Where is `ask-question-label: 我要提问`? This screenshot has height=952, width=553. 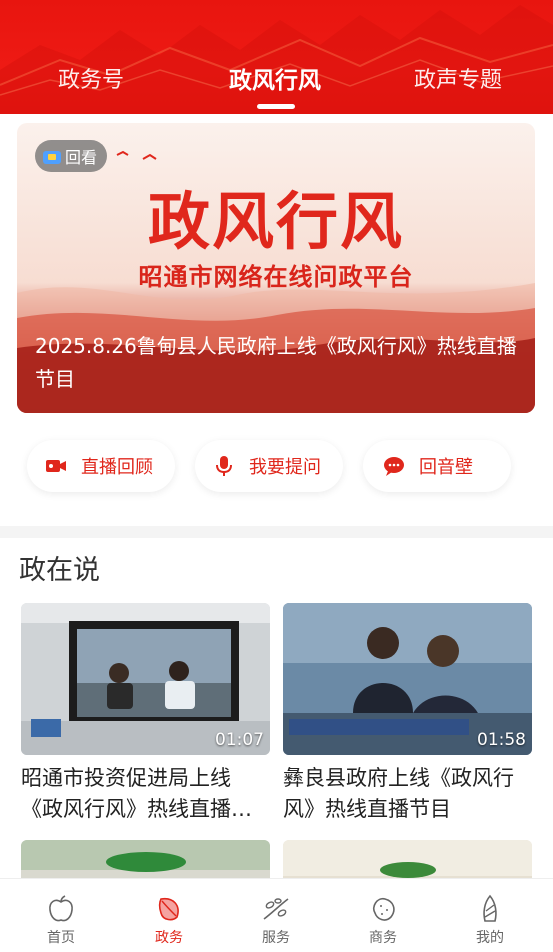 ask-question-label: 我要提问 is located at coordinates (285, 467).